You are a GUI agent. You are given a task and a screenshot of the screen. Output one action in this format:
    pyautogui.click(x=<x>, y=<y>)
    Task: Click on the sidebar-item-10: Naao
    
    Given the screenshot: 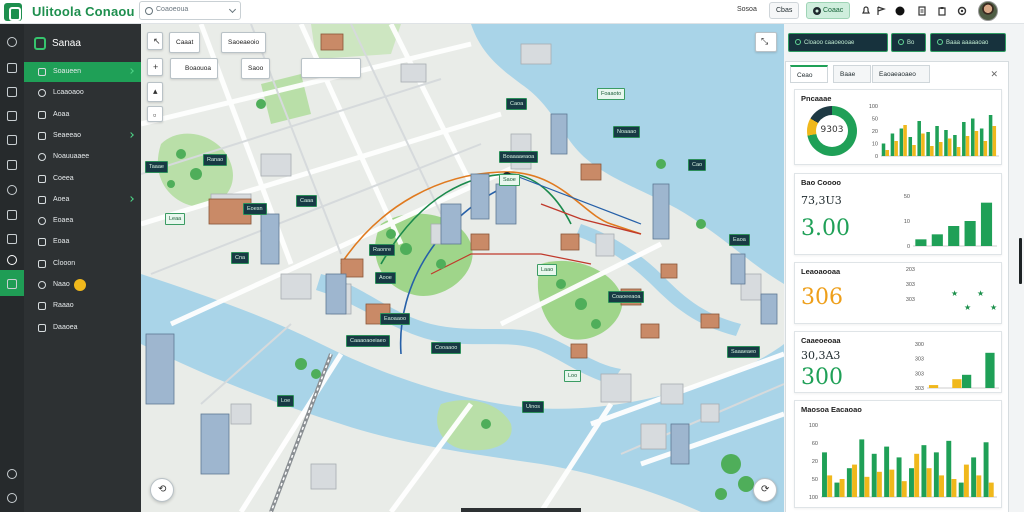 What is the action you would take?
    pyautogui.click(x=82, y=285)
    